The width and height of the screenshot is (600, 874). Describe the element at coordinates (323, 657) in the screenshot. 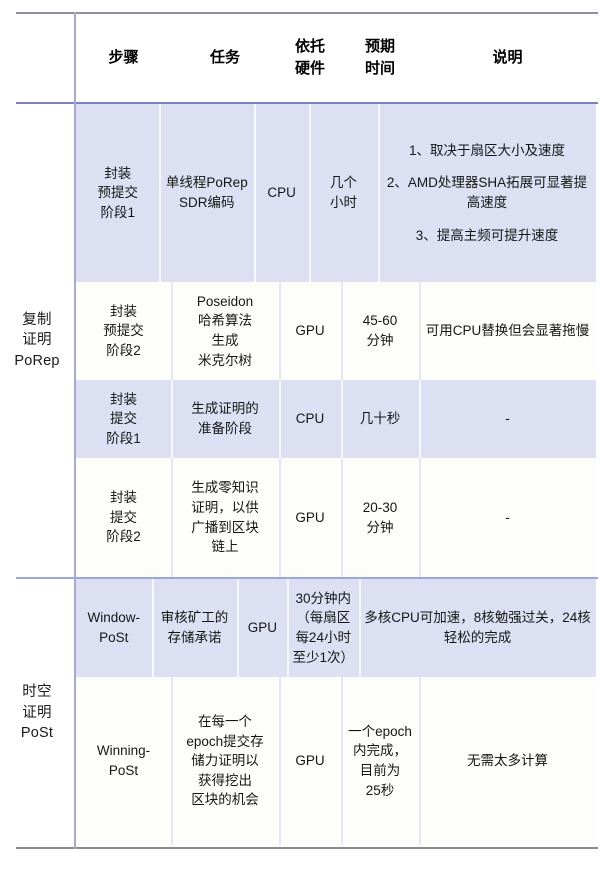

I see `cell-line: 至少1次）` at that location.